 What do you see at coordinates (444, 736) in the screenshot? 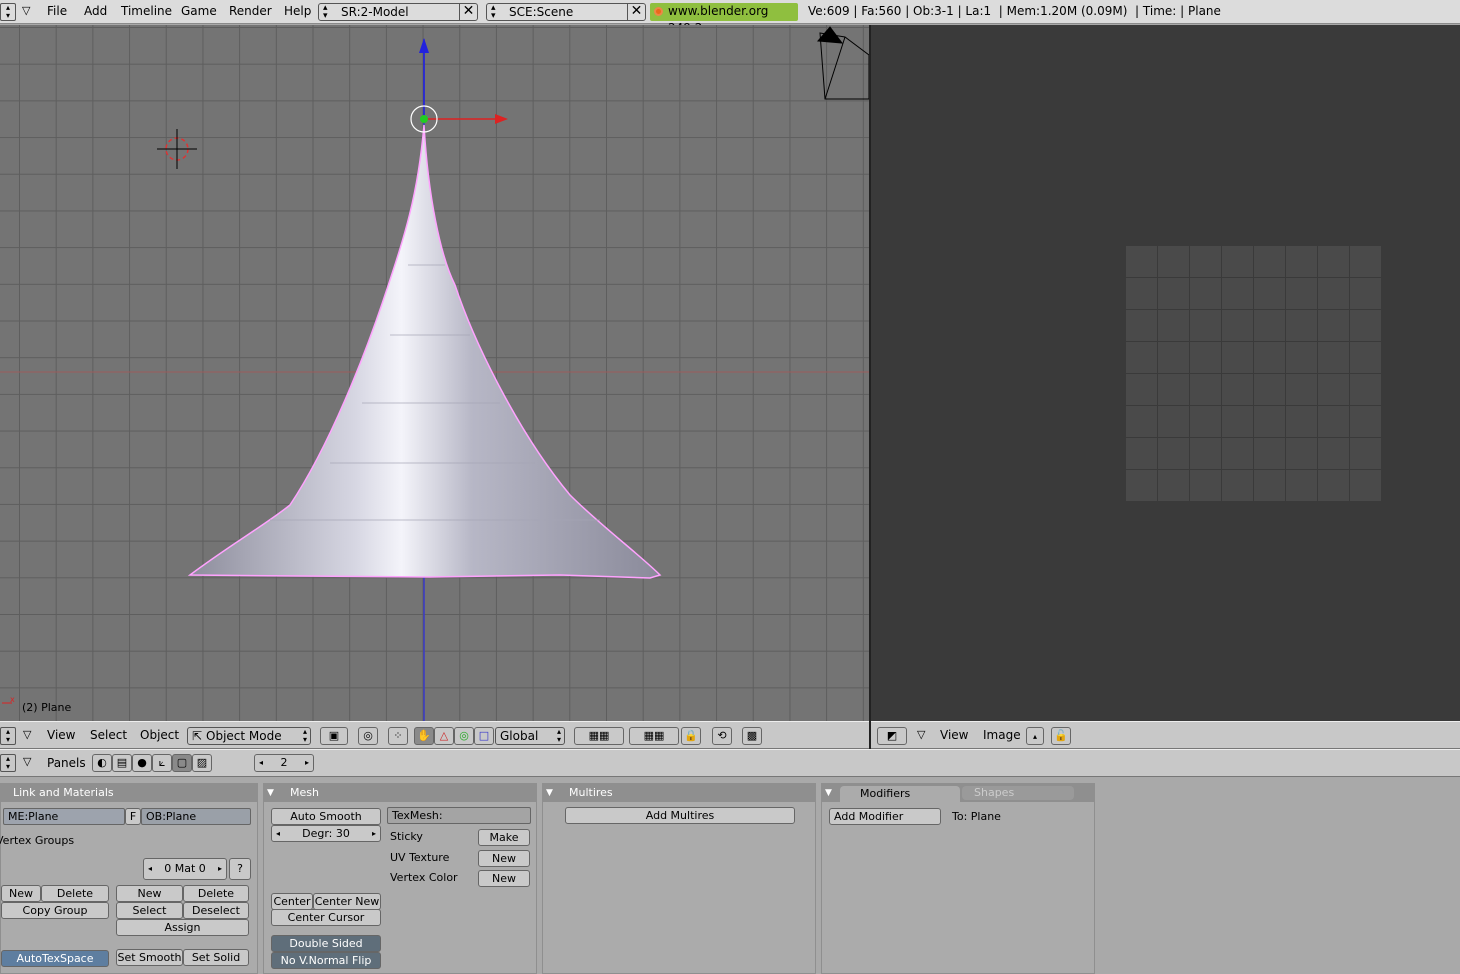
I see `translate-manipulator: △` at bounding box center [444, 736].